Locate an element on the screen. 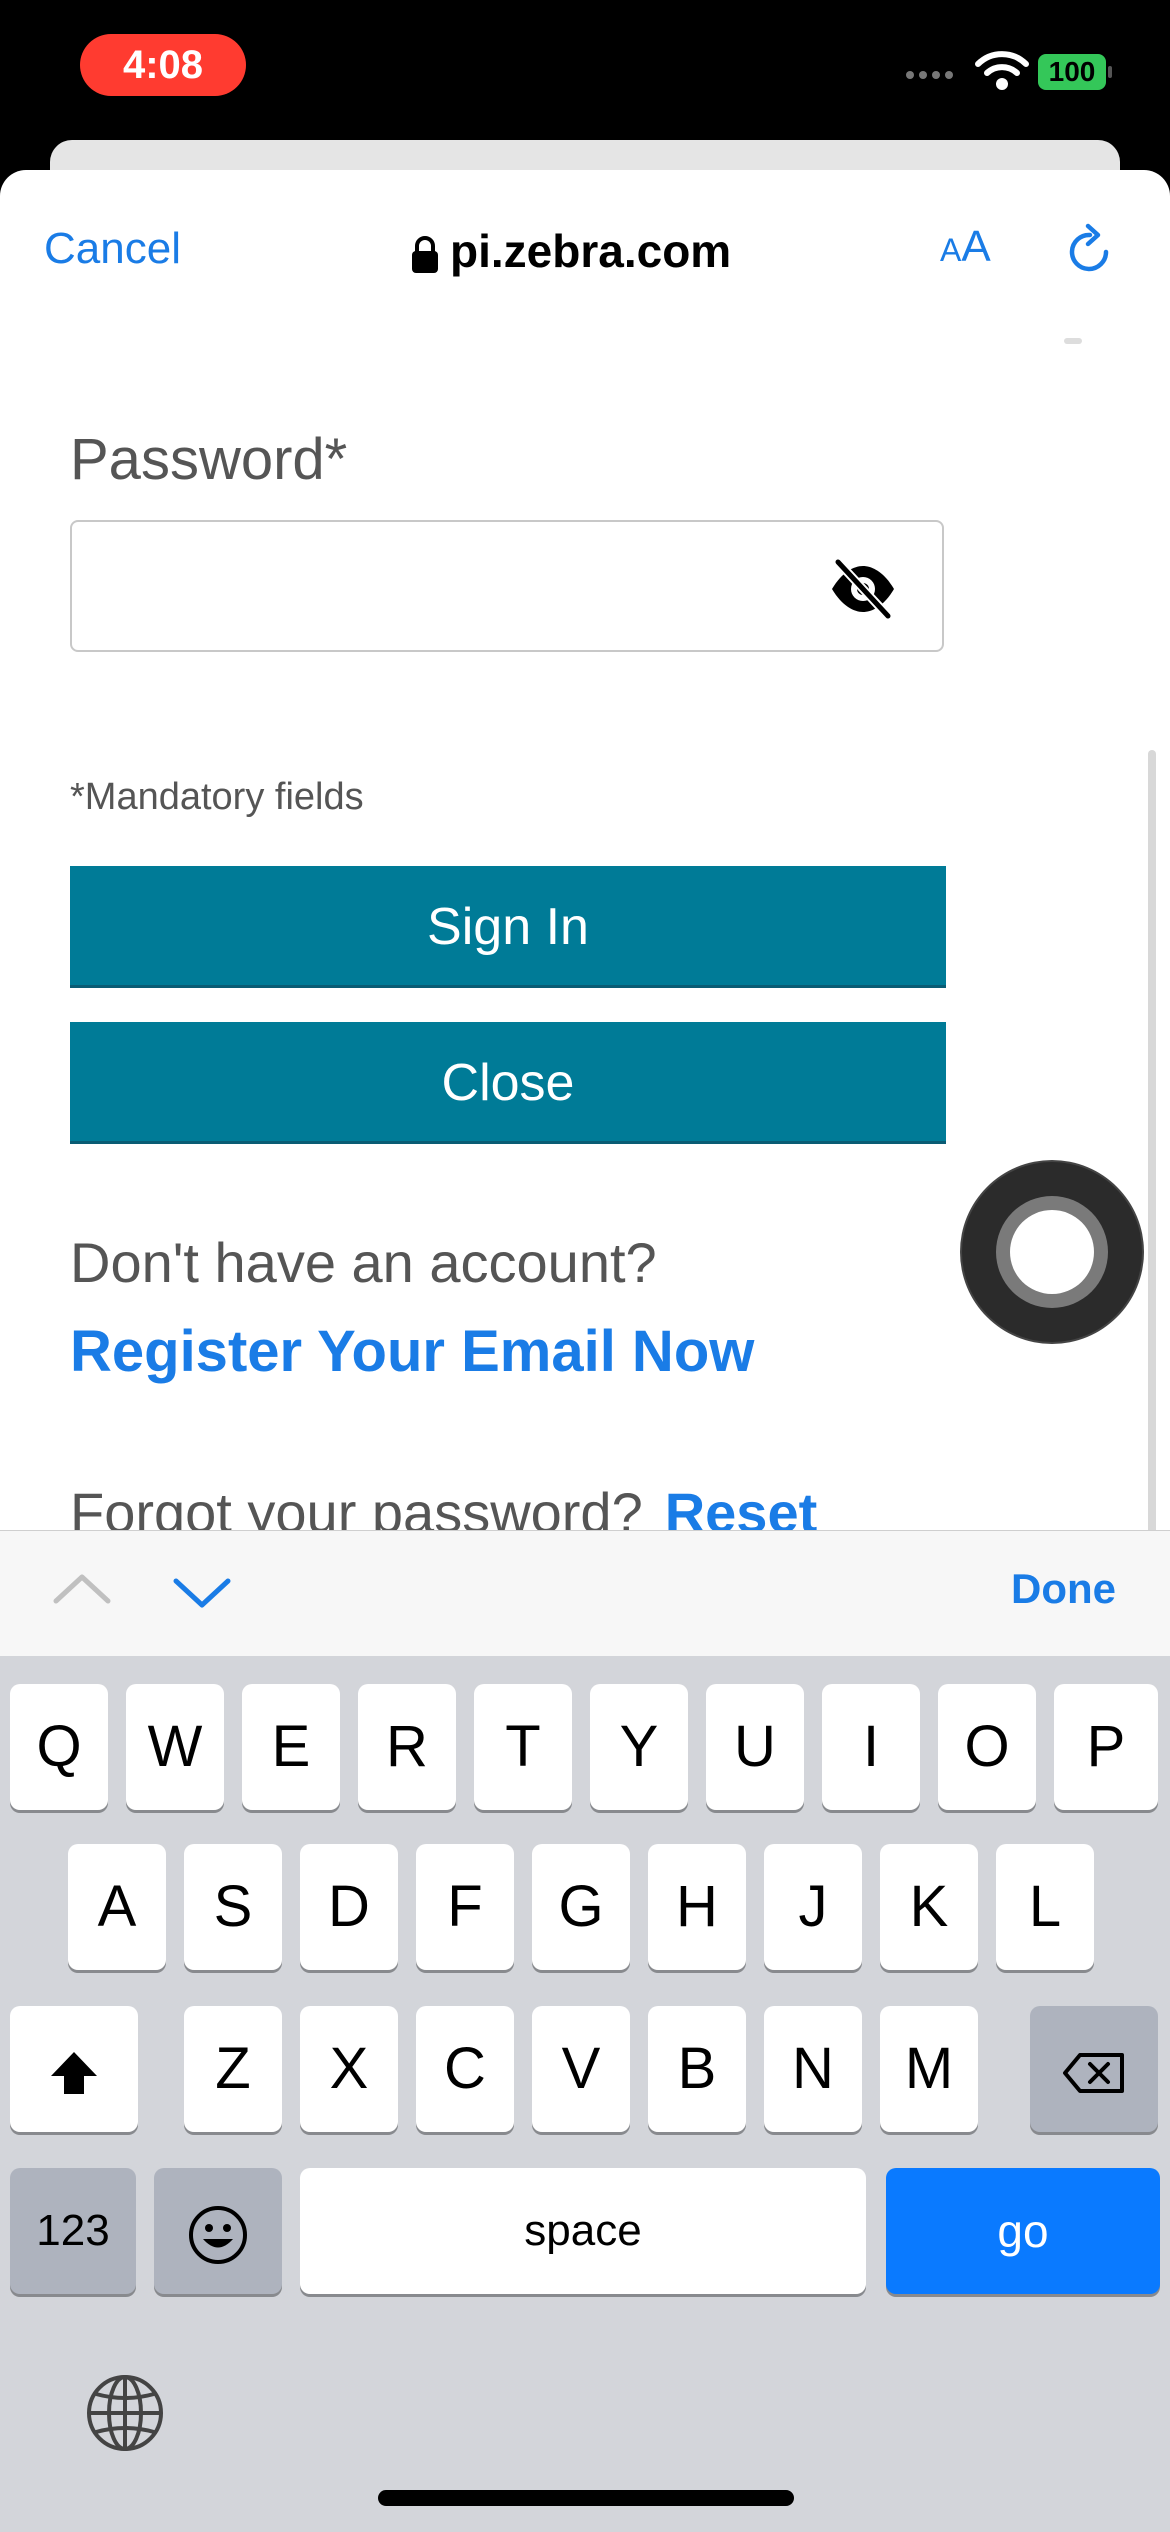 This screenshot has height=2532, width=1170. emoji-key is located at coordinates (218, 2231).